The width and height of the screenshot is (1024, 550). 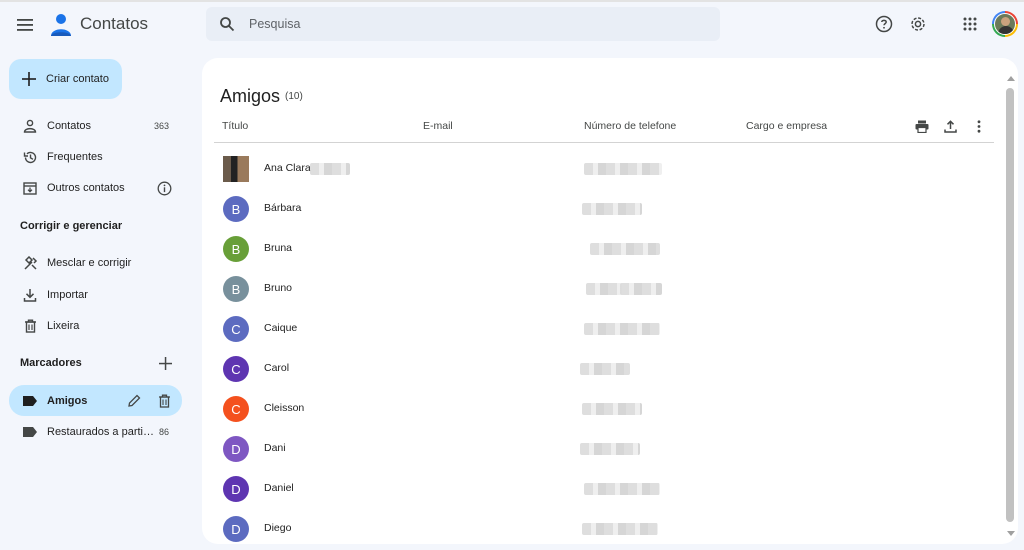 I want to click on merge-icon, so click(x=30, y=263).